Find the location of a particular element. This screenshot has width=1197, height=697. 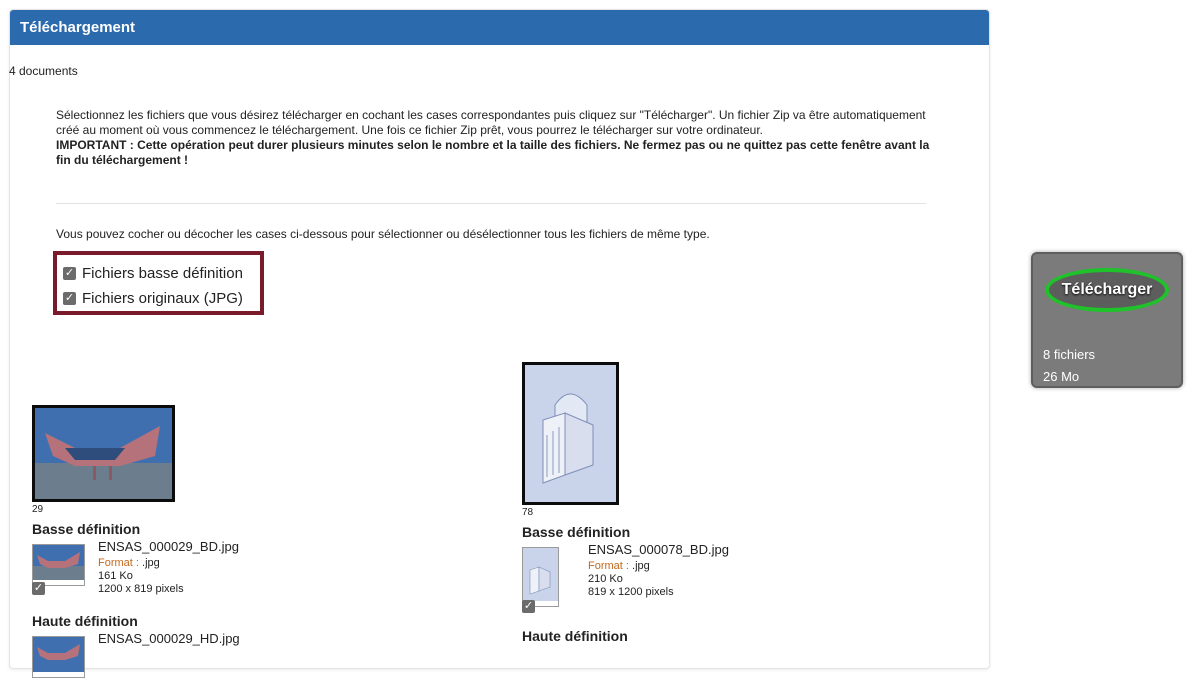

file-size: 161 Ko is located at coordinates (115, 576).